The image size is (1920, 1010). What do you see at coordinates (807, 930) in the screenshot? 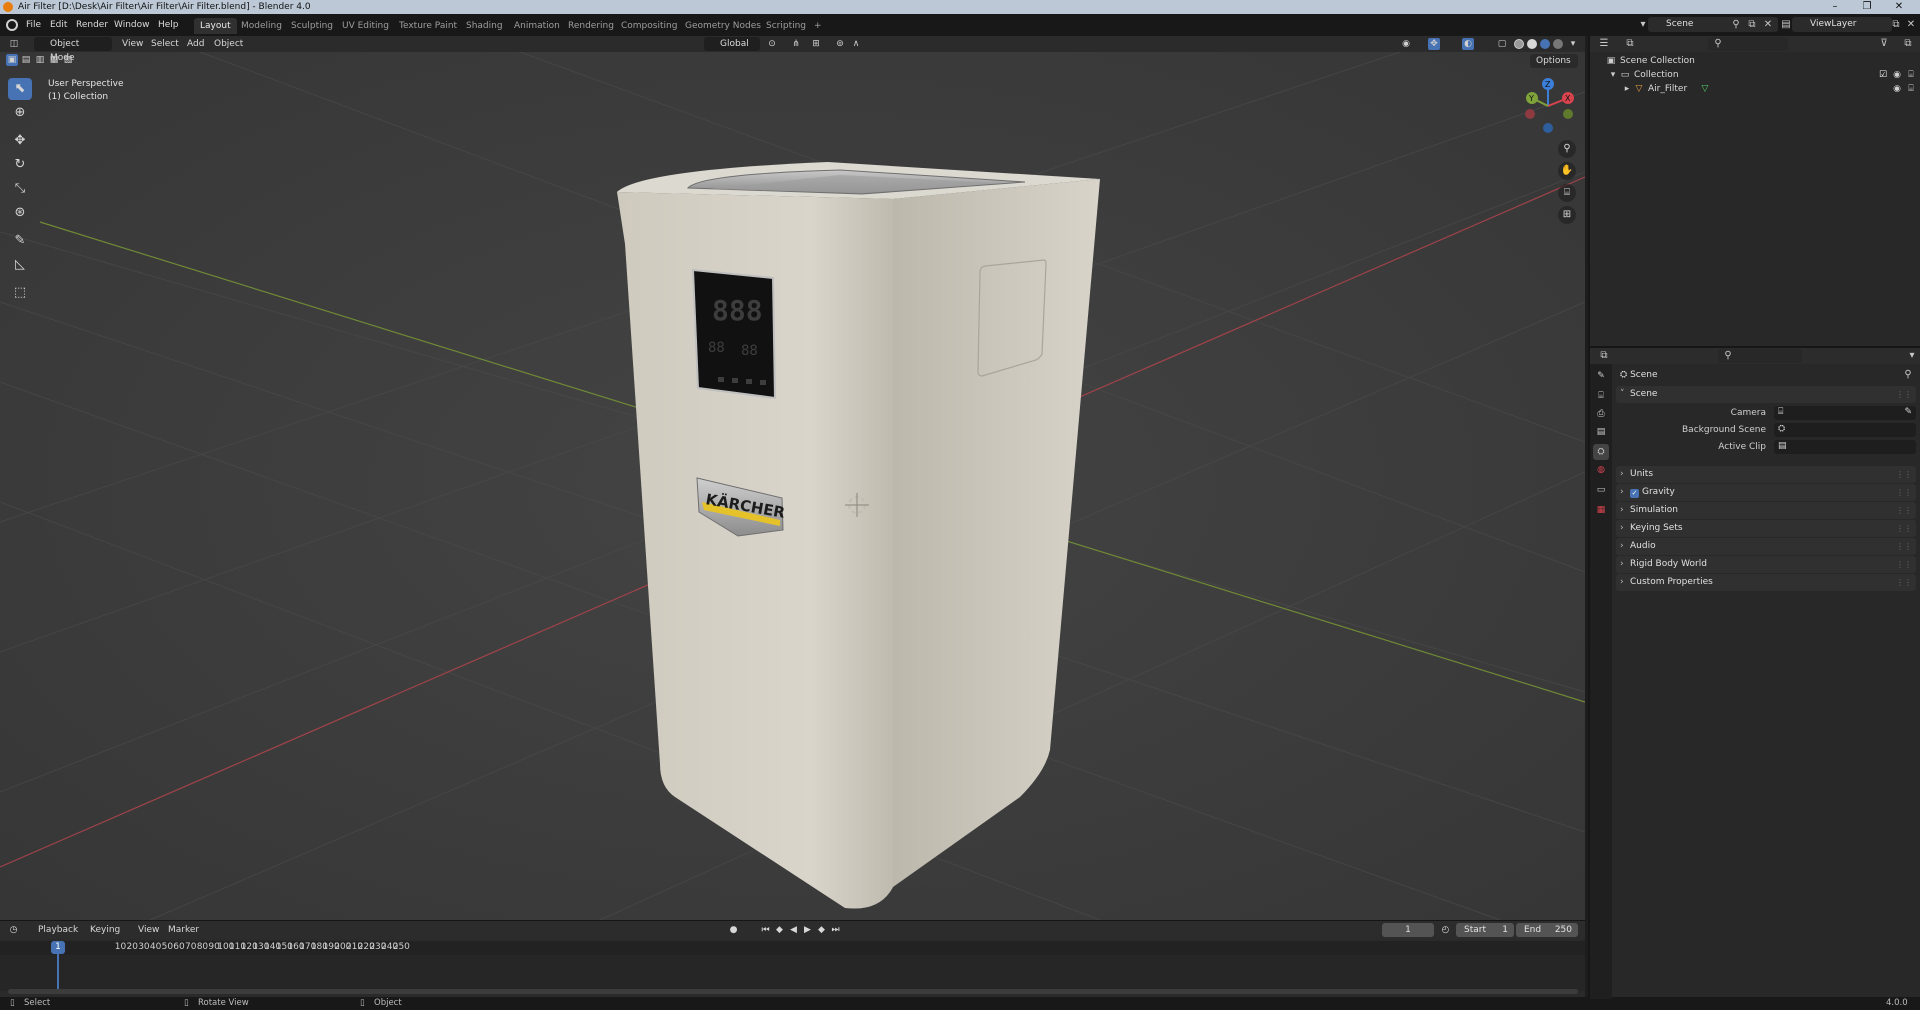
I see `play-icon: ▶` at bounding box center [807, 930].